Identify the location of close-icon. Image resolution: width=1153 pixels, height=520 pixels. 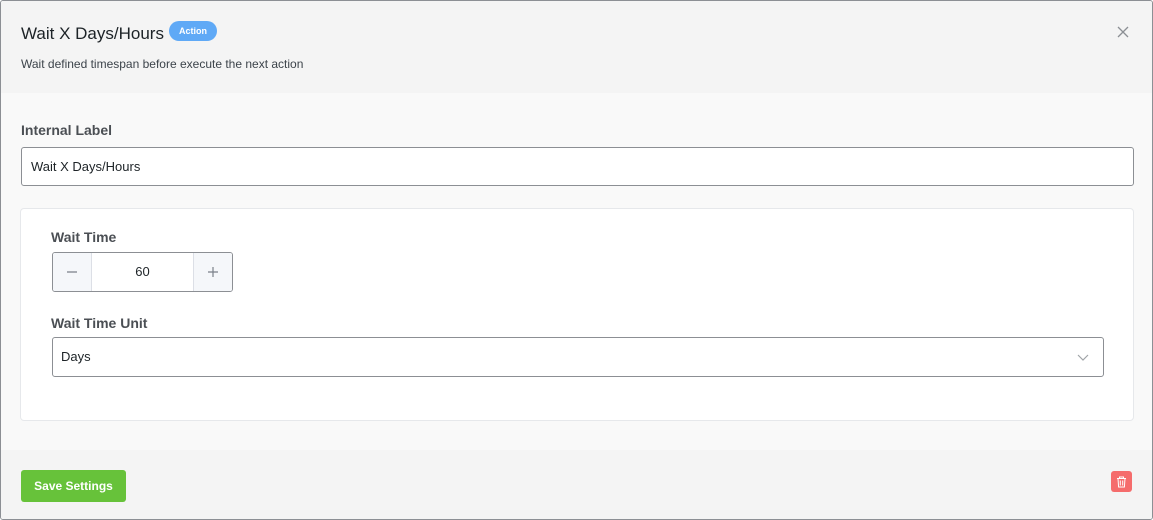
(1123, 32).